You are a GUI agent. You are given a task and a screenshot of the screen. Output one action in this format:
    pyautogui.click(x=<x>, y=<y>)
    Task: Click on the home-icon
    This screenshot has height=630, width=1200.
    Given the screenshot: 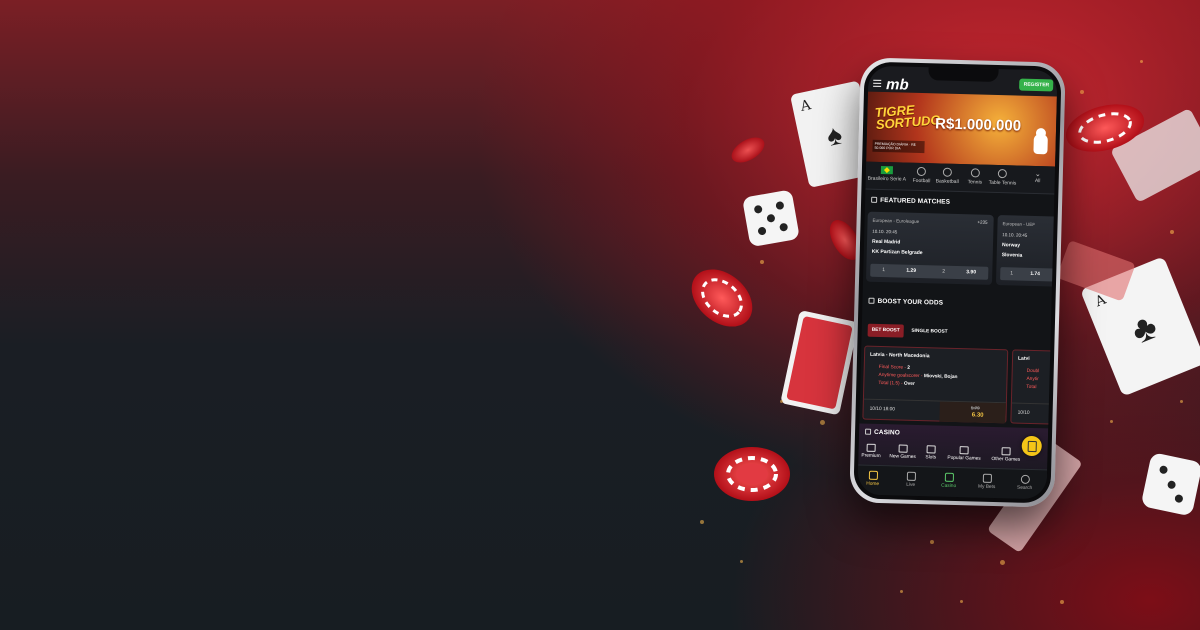 What is the action you would take?
    pyautogui.click(x=873, y=475)
    